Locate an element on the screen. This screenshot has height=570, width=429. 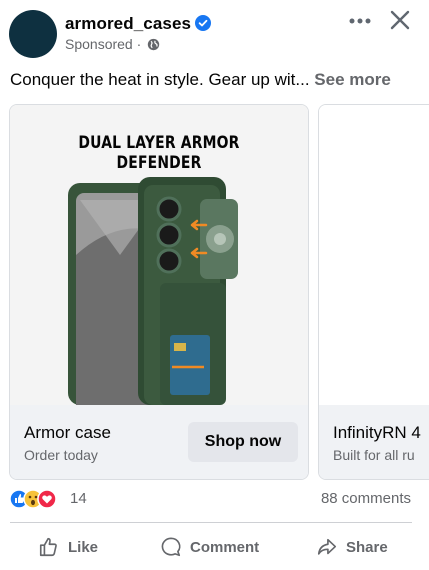
post-header: armored_cases Sponsored · is located at coordinates (214, 32).